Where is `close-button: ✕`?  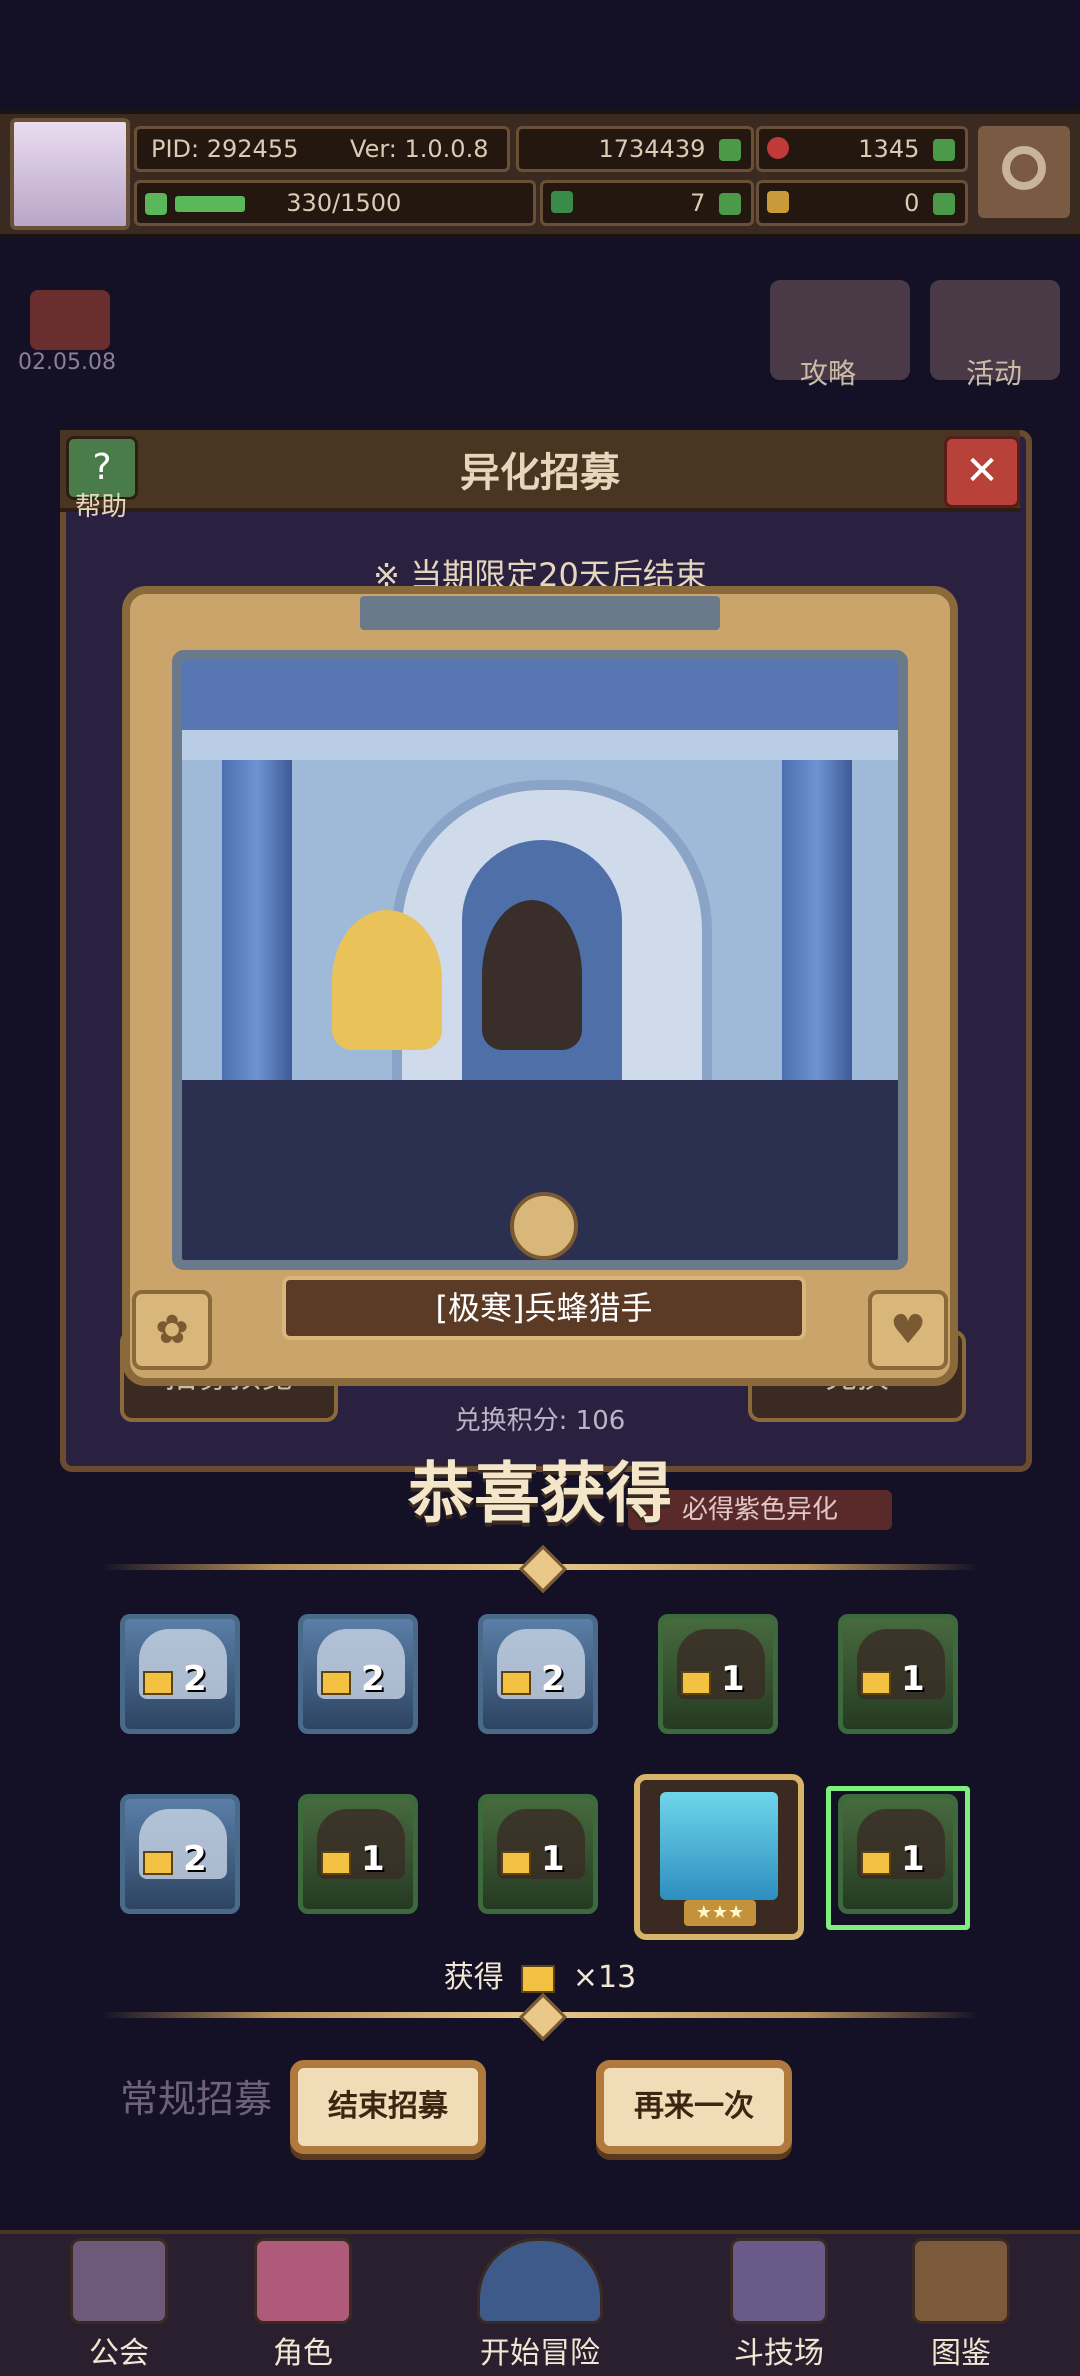 close-button: ✕ is located at coordinates (982, 472).